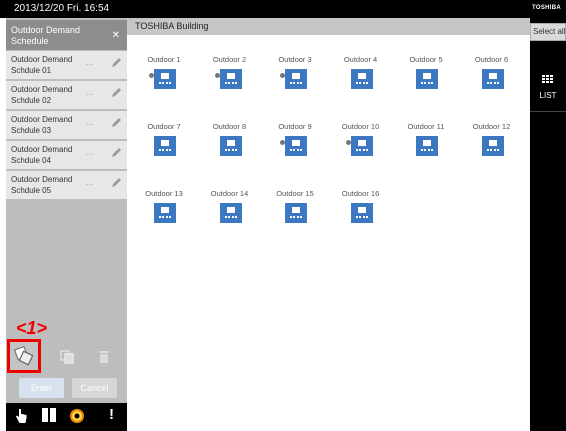  What do you see at coordinates (49, 417) in the screenshot?
I see `panels-icon` at bounding box center [49, 417].